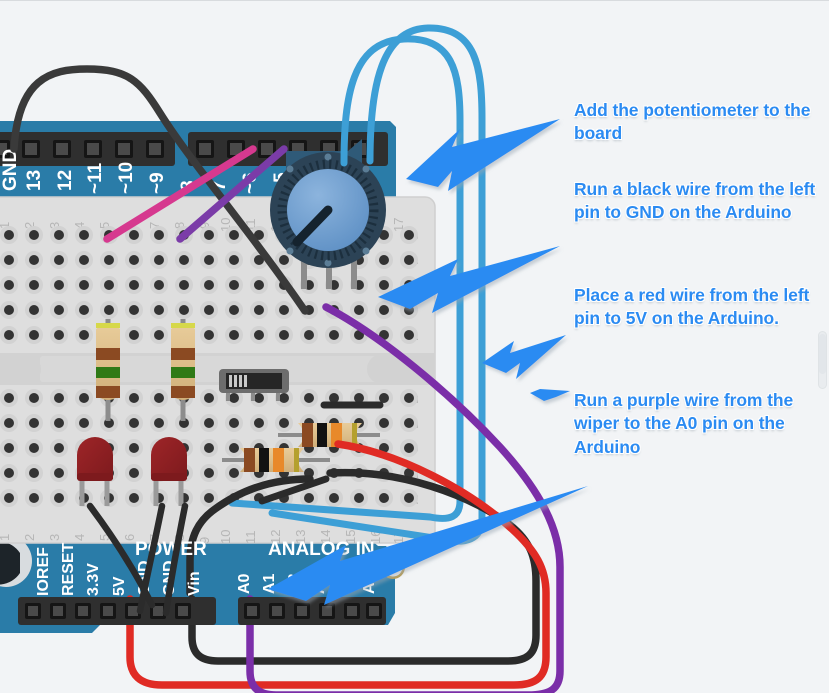 The width and height of the screenshot is (829, 693). I want to click on scrollbar-thumb, so click(822, 354).